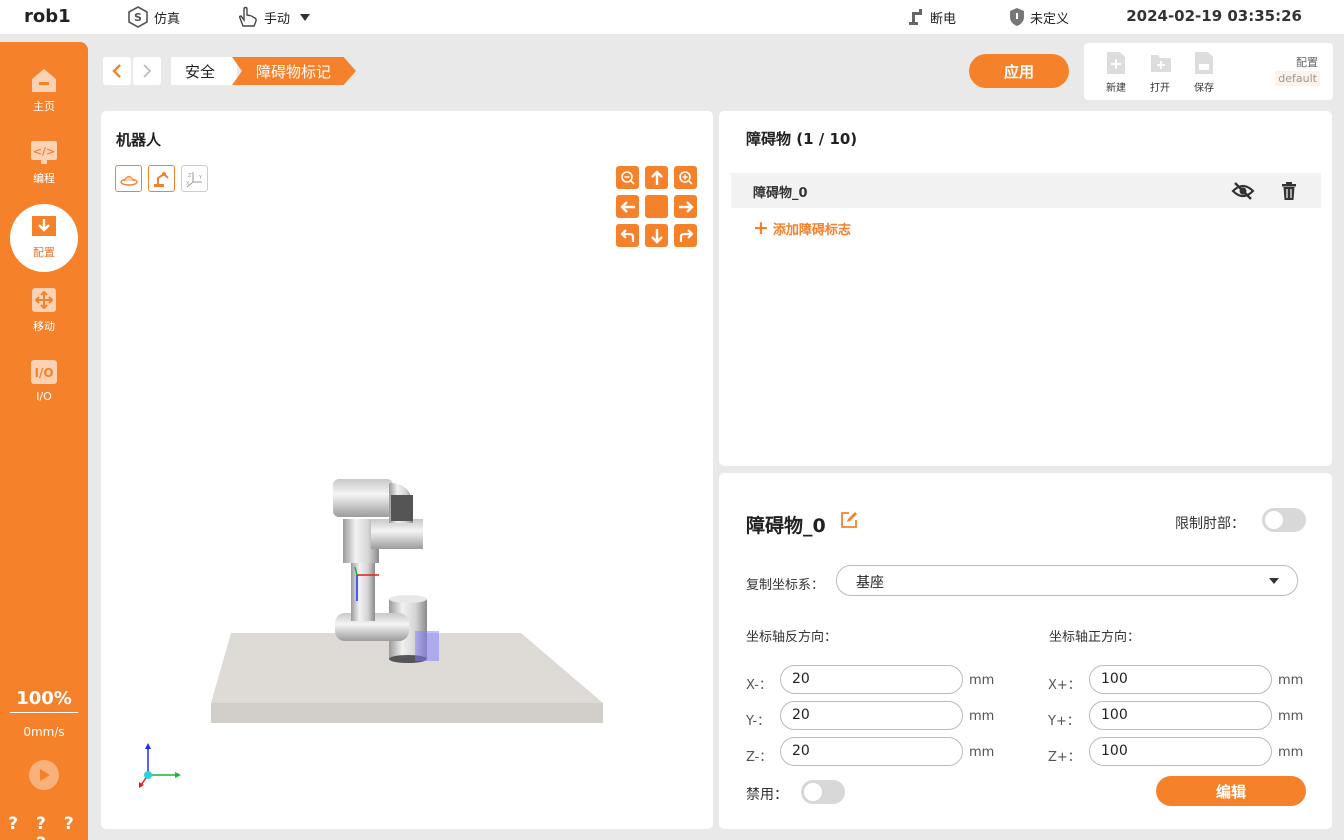 This screenshot has width=1344, height=840. Describe the element at coordinates (44, 326) in the screenshot. I see `sidebar-item-label: 移动` at that location.